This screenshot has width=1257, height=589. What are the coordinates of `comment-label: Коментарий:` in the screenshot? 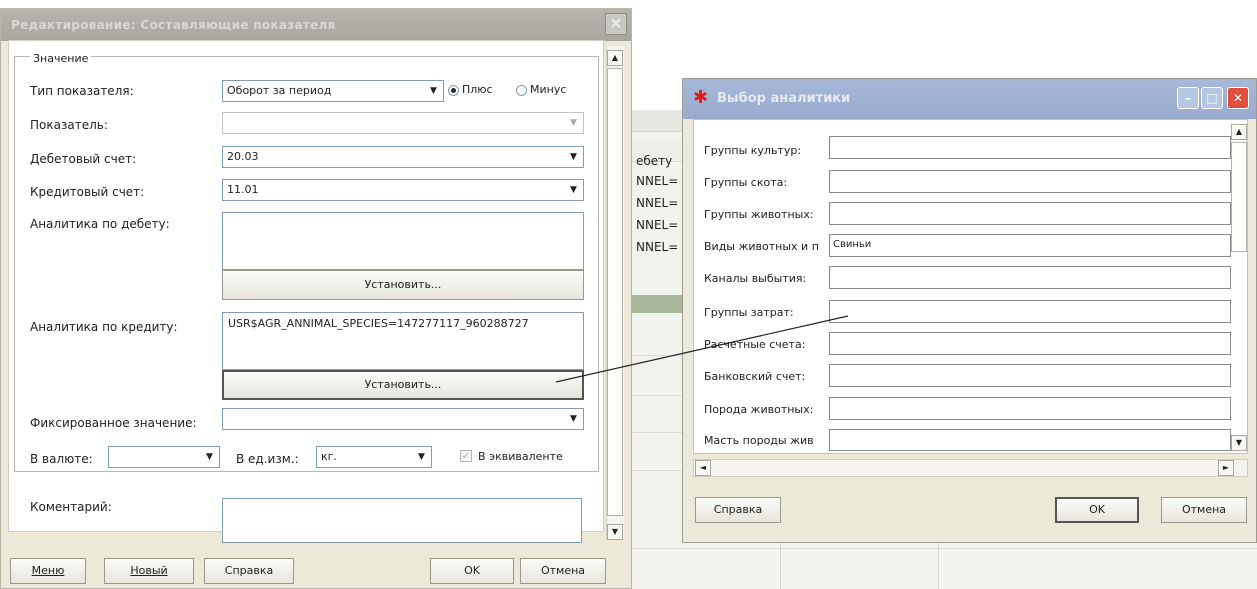 It's located at (71, 507).